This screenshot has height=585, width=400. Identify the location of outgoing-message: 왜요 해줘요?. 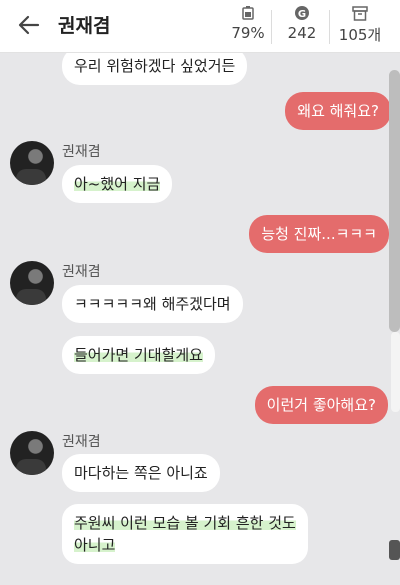
(338, 111).